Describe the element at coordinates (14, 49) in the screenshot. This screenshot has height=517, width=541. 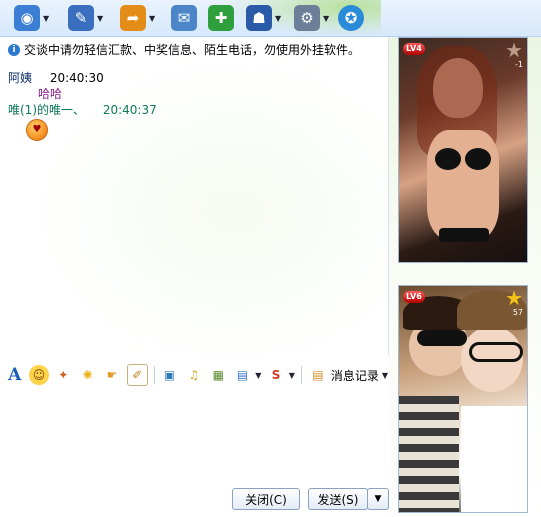
I see `info-icon: i` at that location.